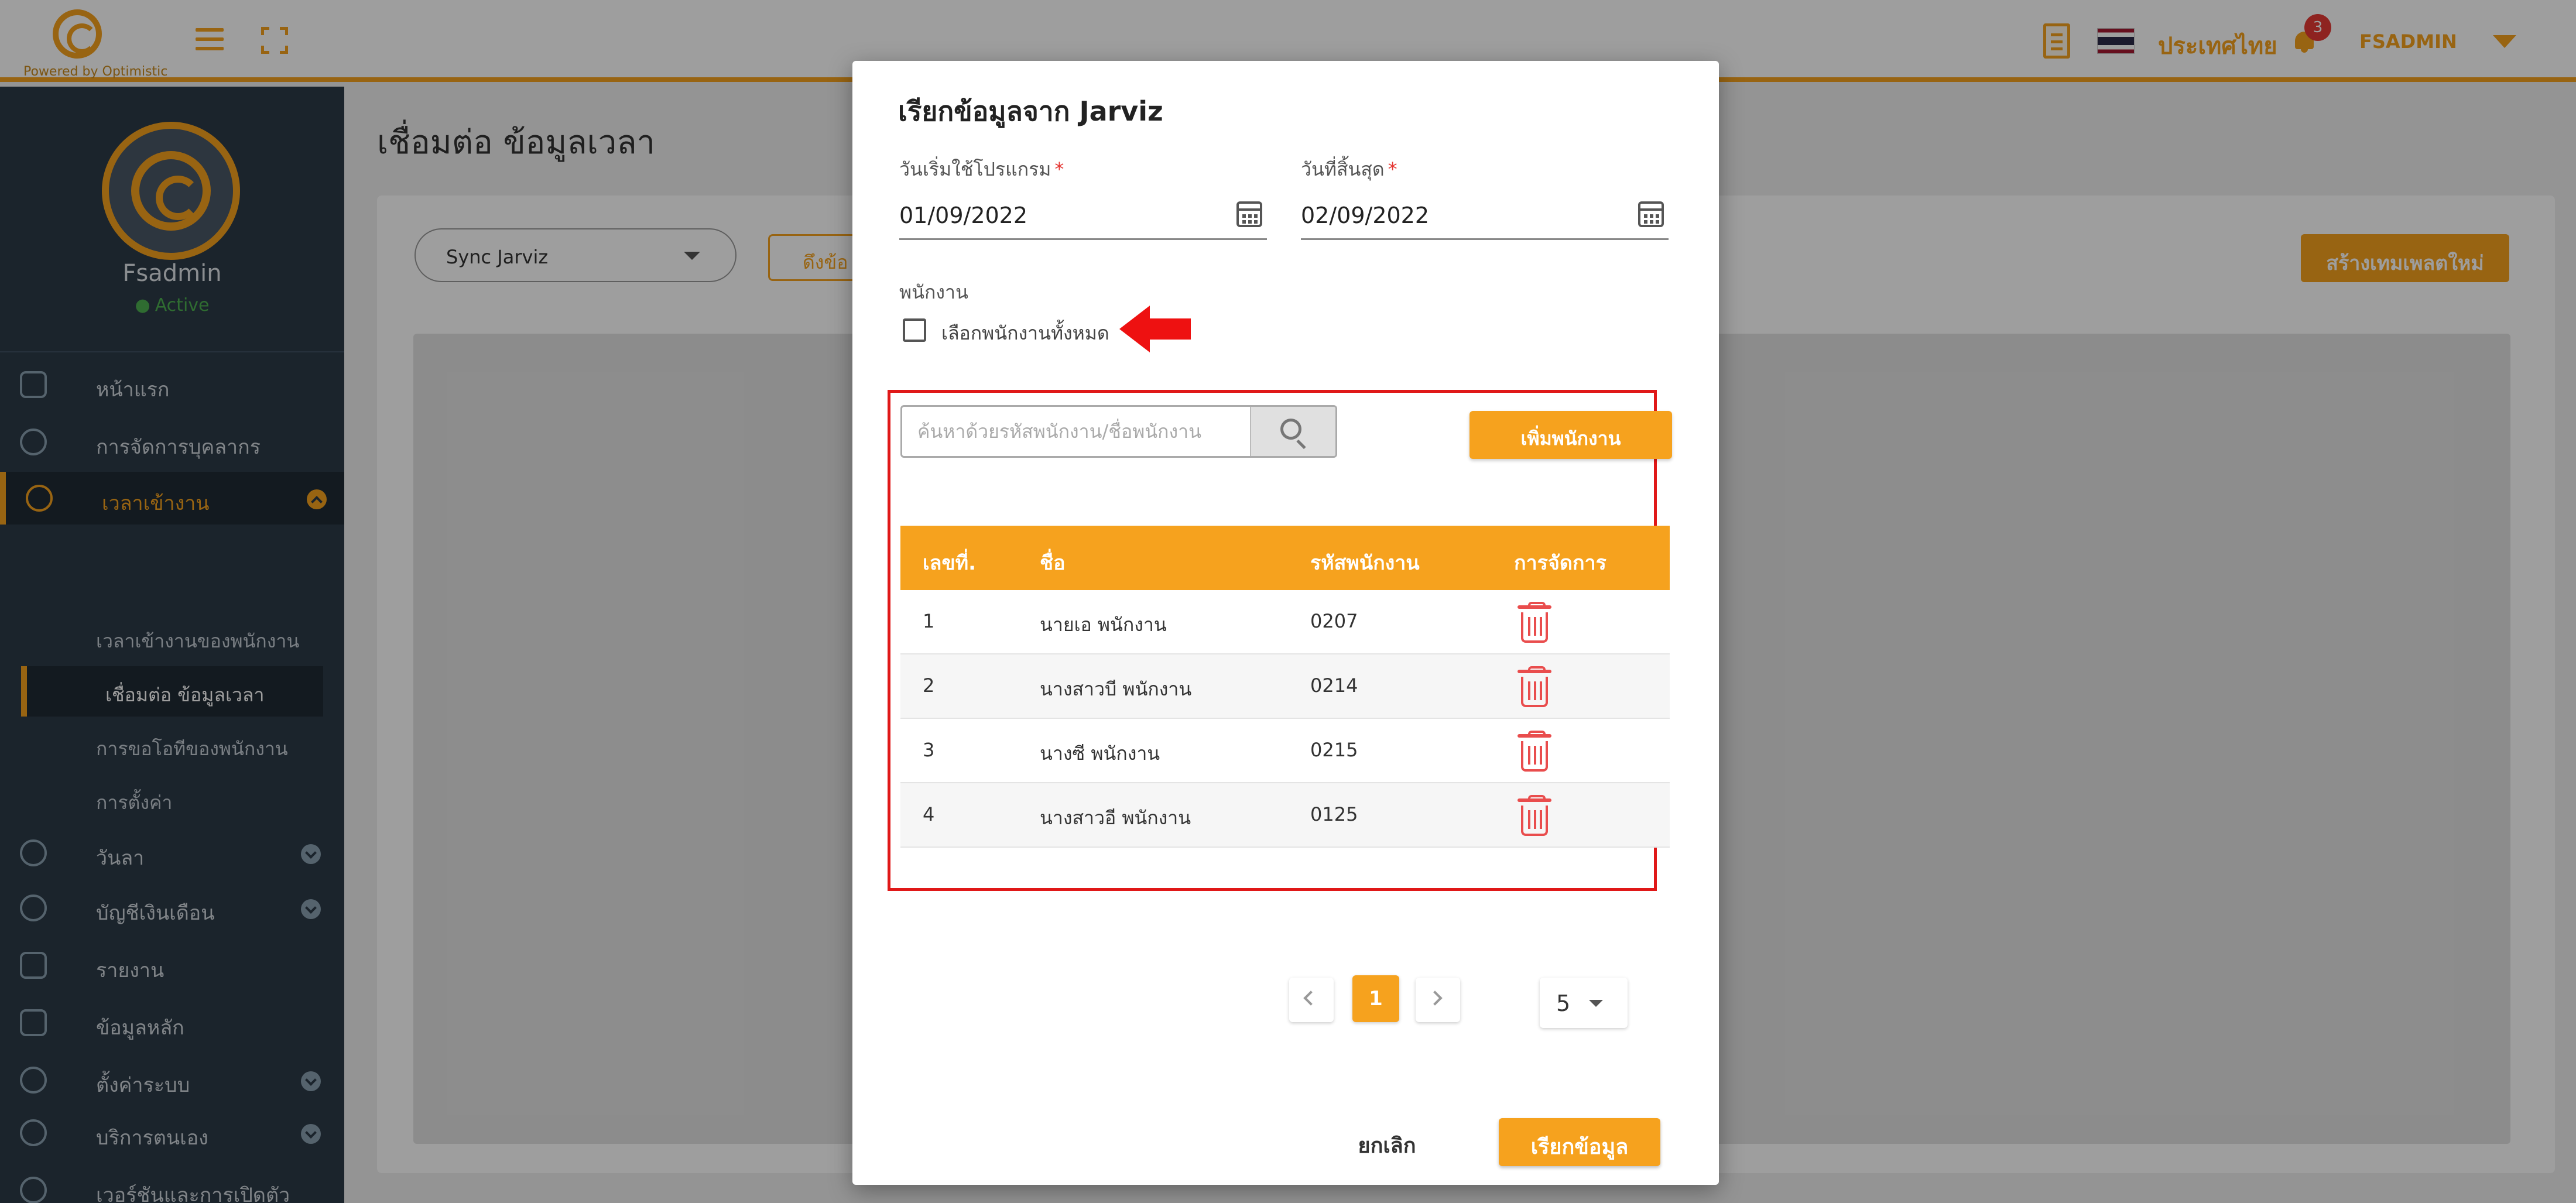  Describe the element at coordinates (1365, 215) in the screenshot. I see `end-date-value: 02/09/2022` at that location.